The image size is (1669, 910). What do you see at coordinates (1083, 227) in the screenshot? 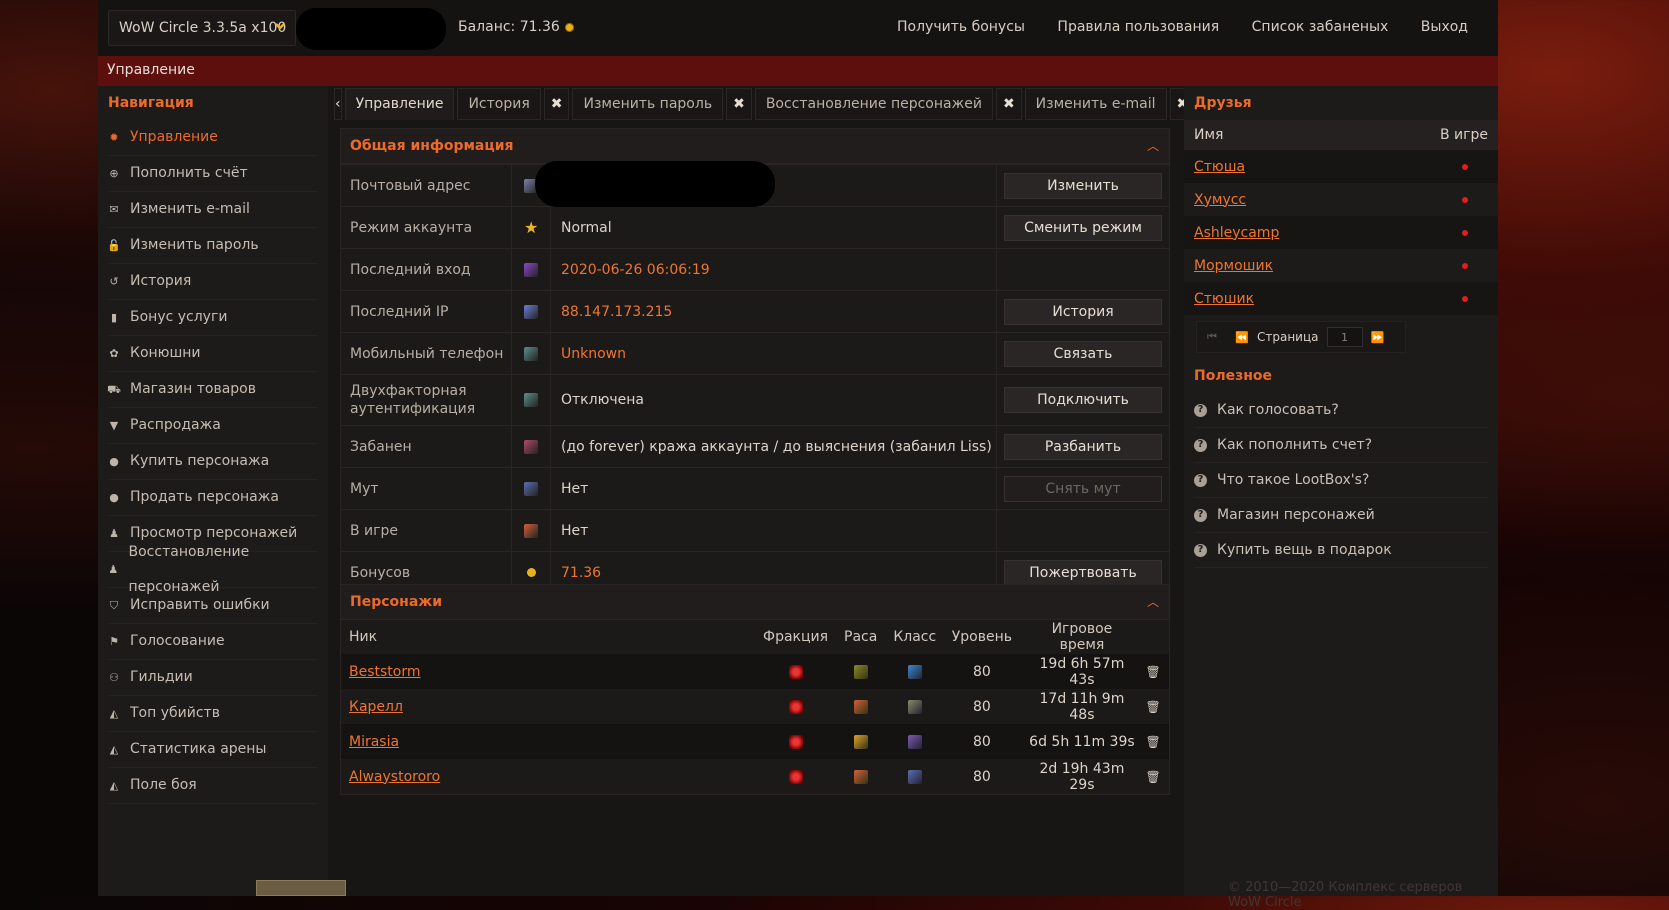
I see `action-button: Сменить режим` at bounding box center [1083, 227].